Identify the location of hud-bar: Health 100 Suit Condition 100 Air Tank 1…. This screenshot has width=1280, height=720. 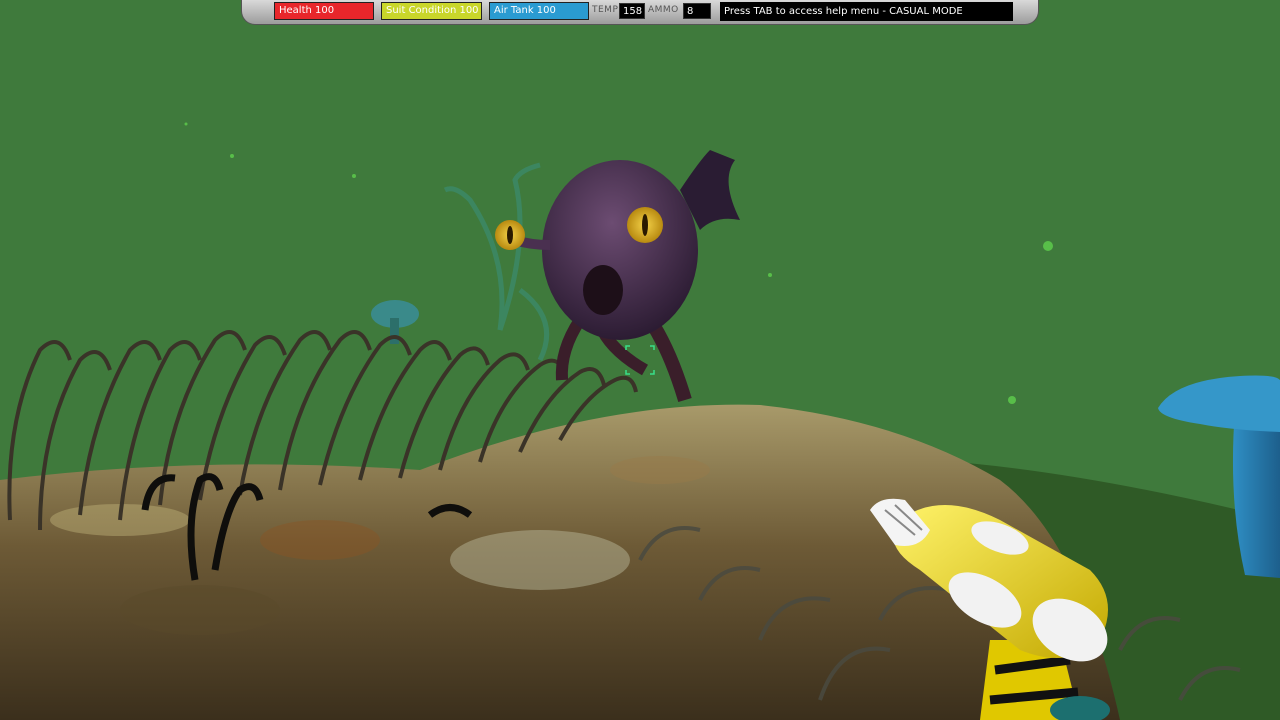
(640, 12).